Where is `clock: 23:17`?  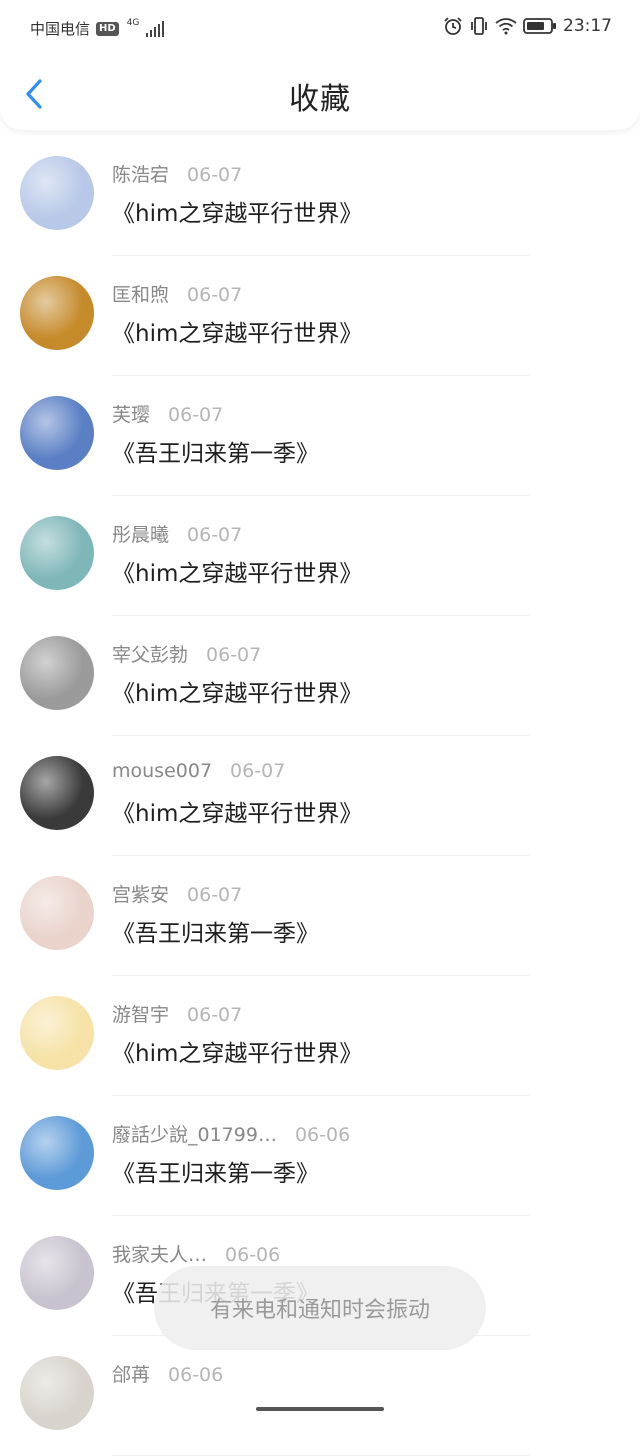 clock: 23:17 is located at coordinates (587, 26).